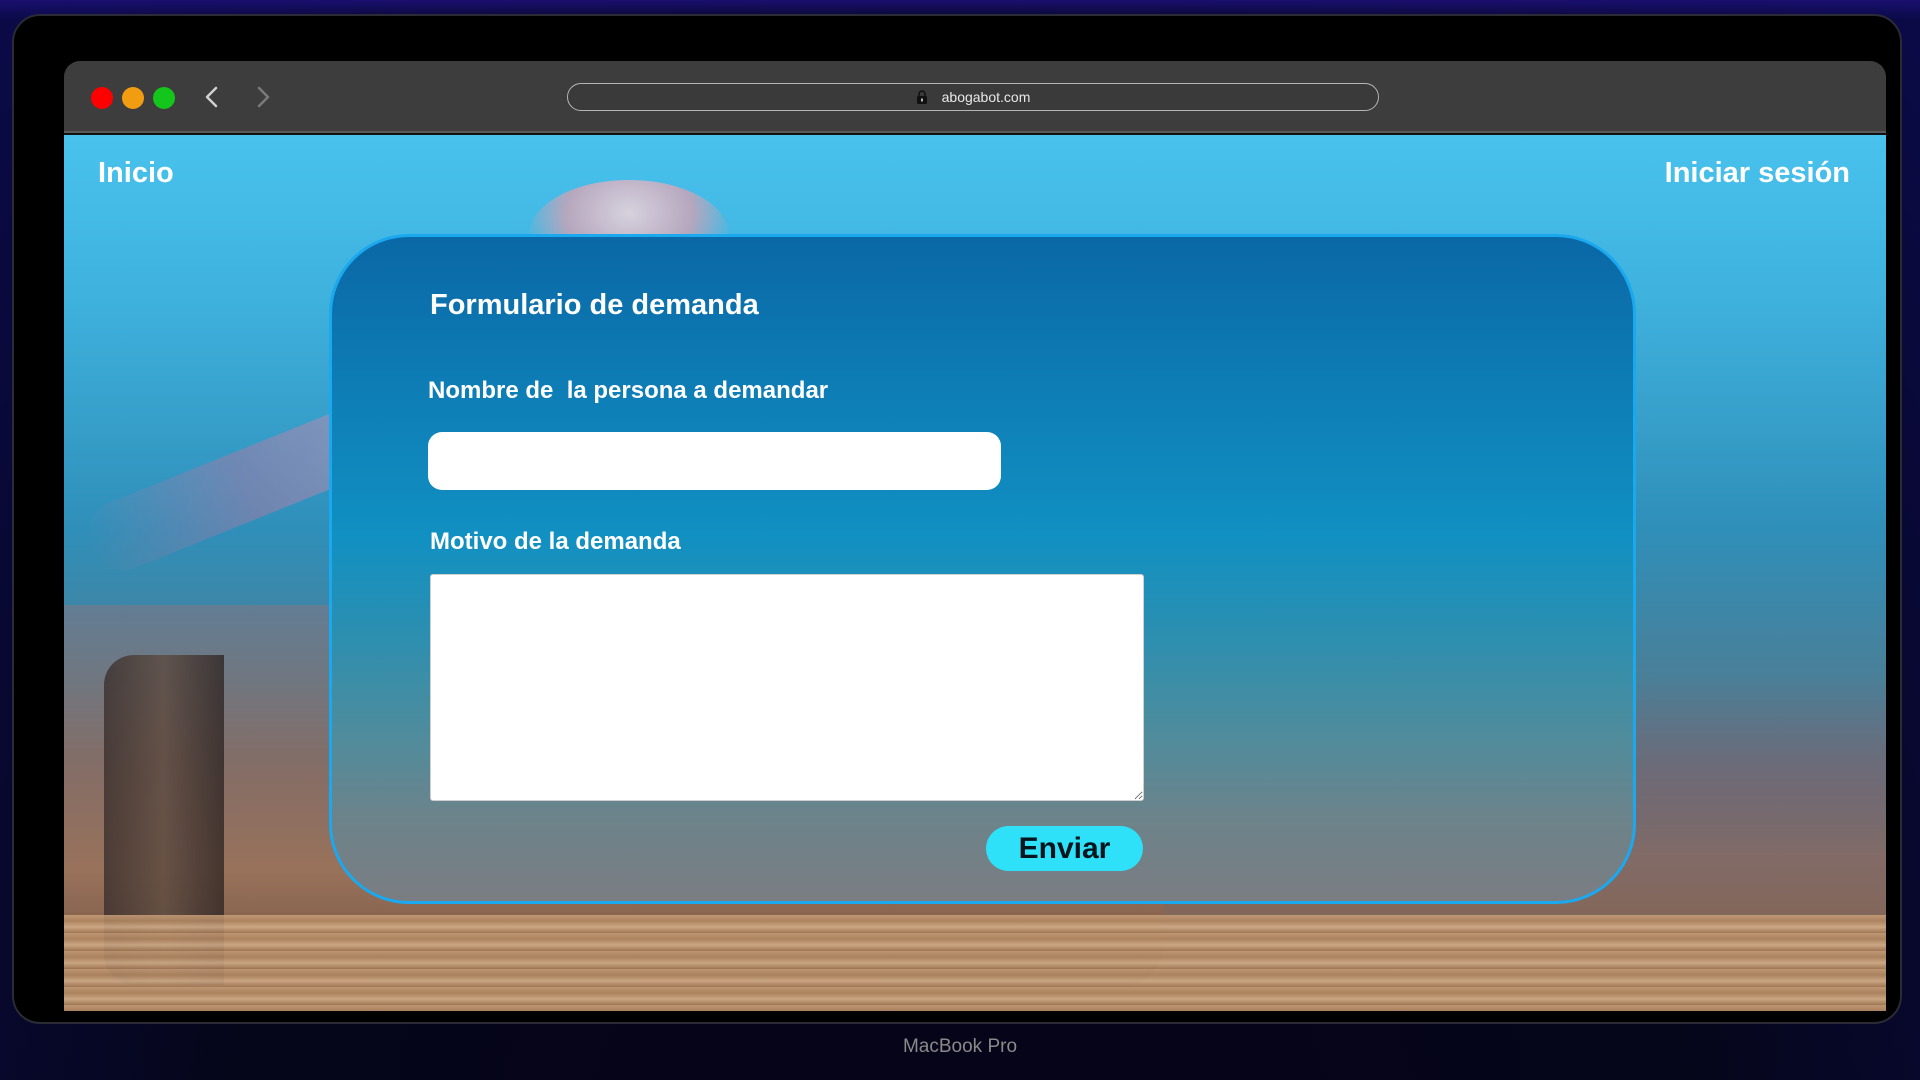 The image size is (1920, 1080). Describe the element at coordinates (628, 390) in the screenshot. I see `defendant-name-label: Nombre de la persona a demandar` at that location.